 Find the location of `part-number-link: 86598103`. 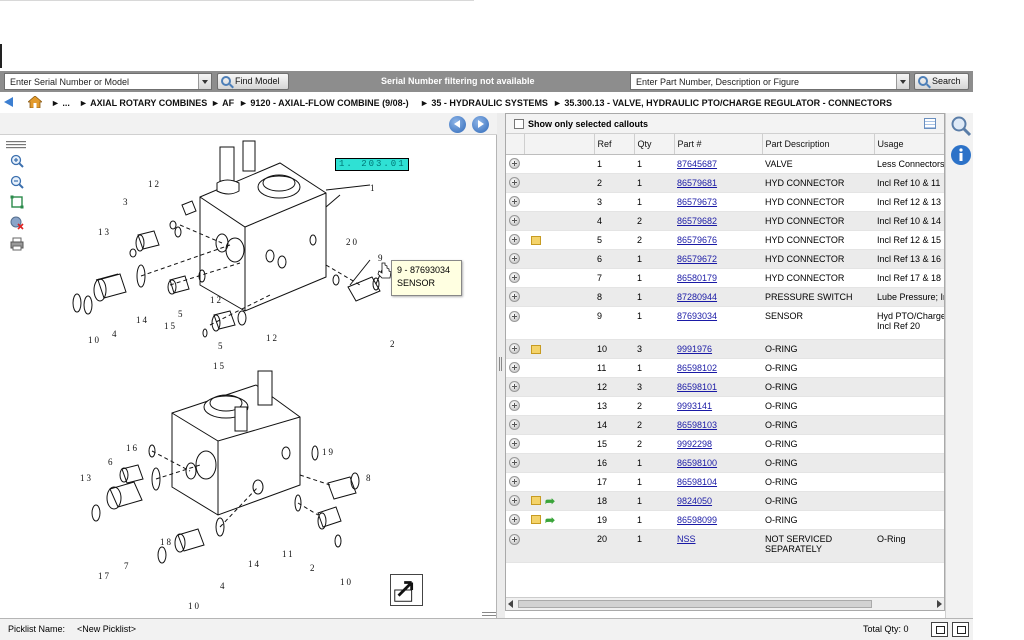

part-number-link: 86598103 is located at coordinates (697, 425).